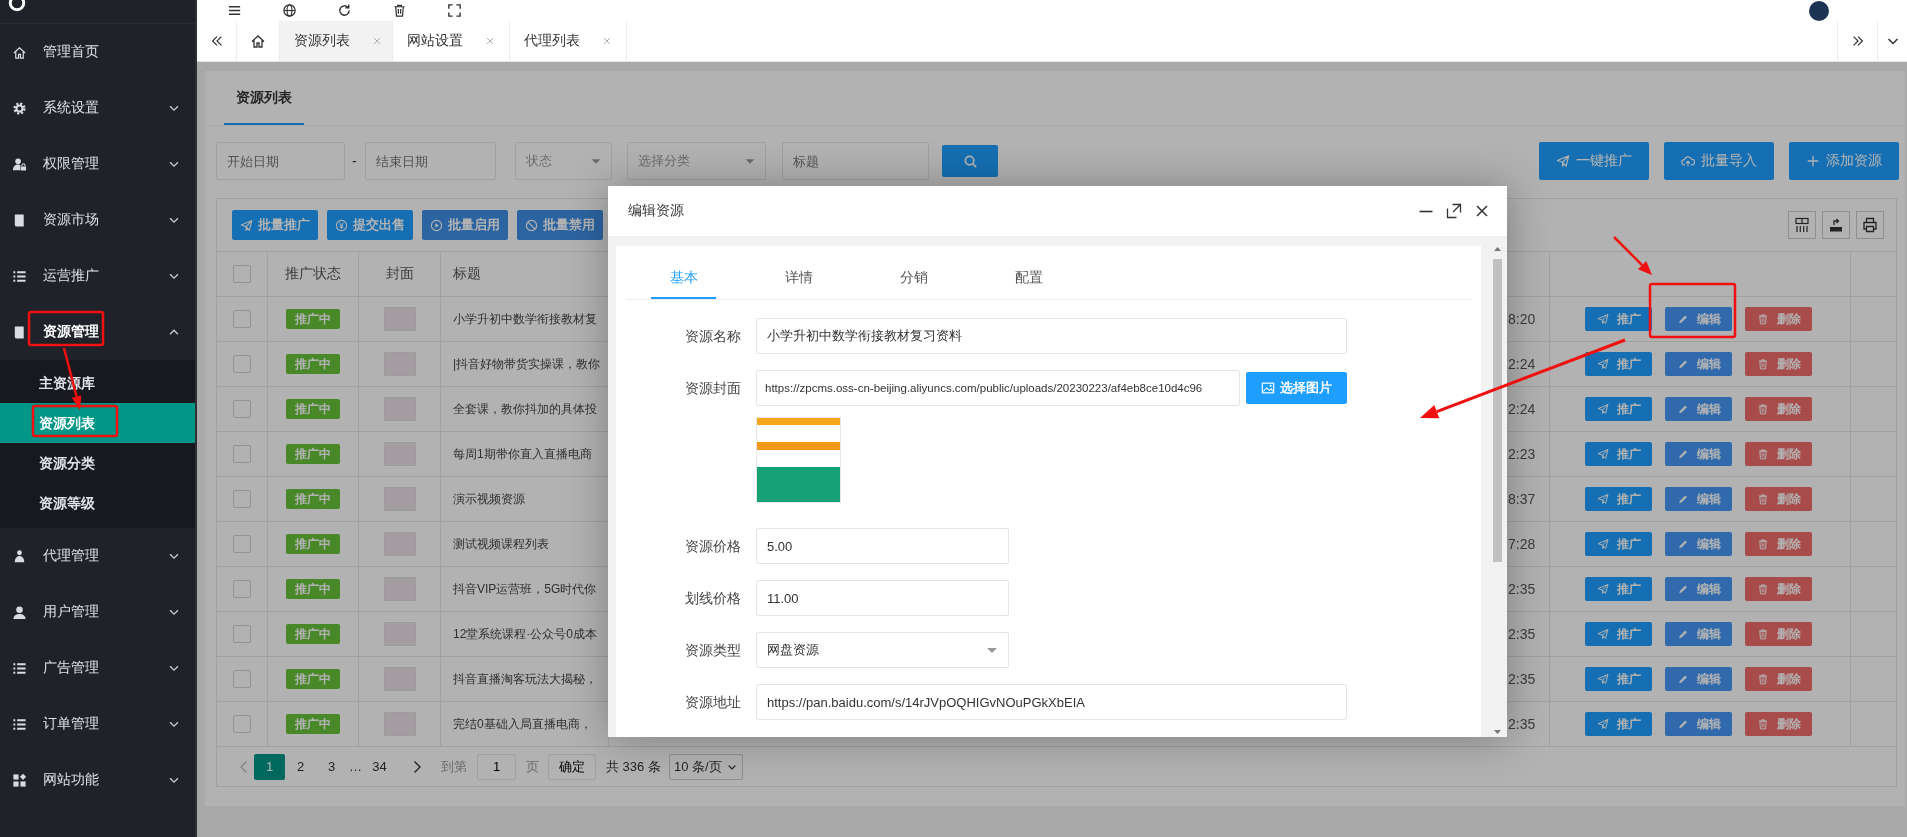 The image size is (1907, 837). What do you see at coordinates (97, 423) in the screenshot?
I see `sidebar-subitem: 资源列表` at bounding box center [97, 423].